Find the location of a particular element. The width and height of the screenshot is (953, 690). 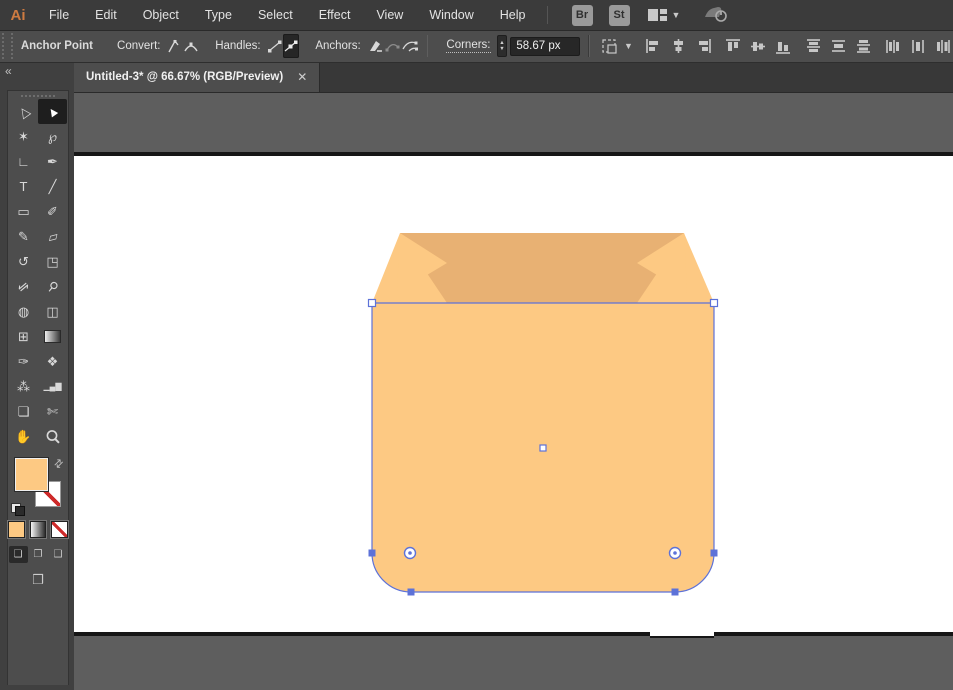

width-tool: ⇋ is located at coordinates (23, 286).